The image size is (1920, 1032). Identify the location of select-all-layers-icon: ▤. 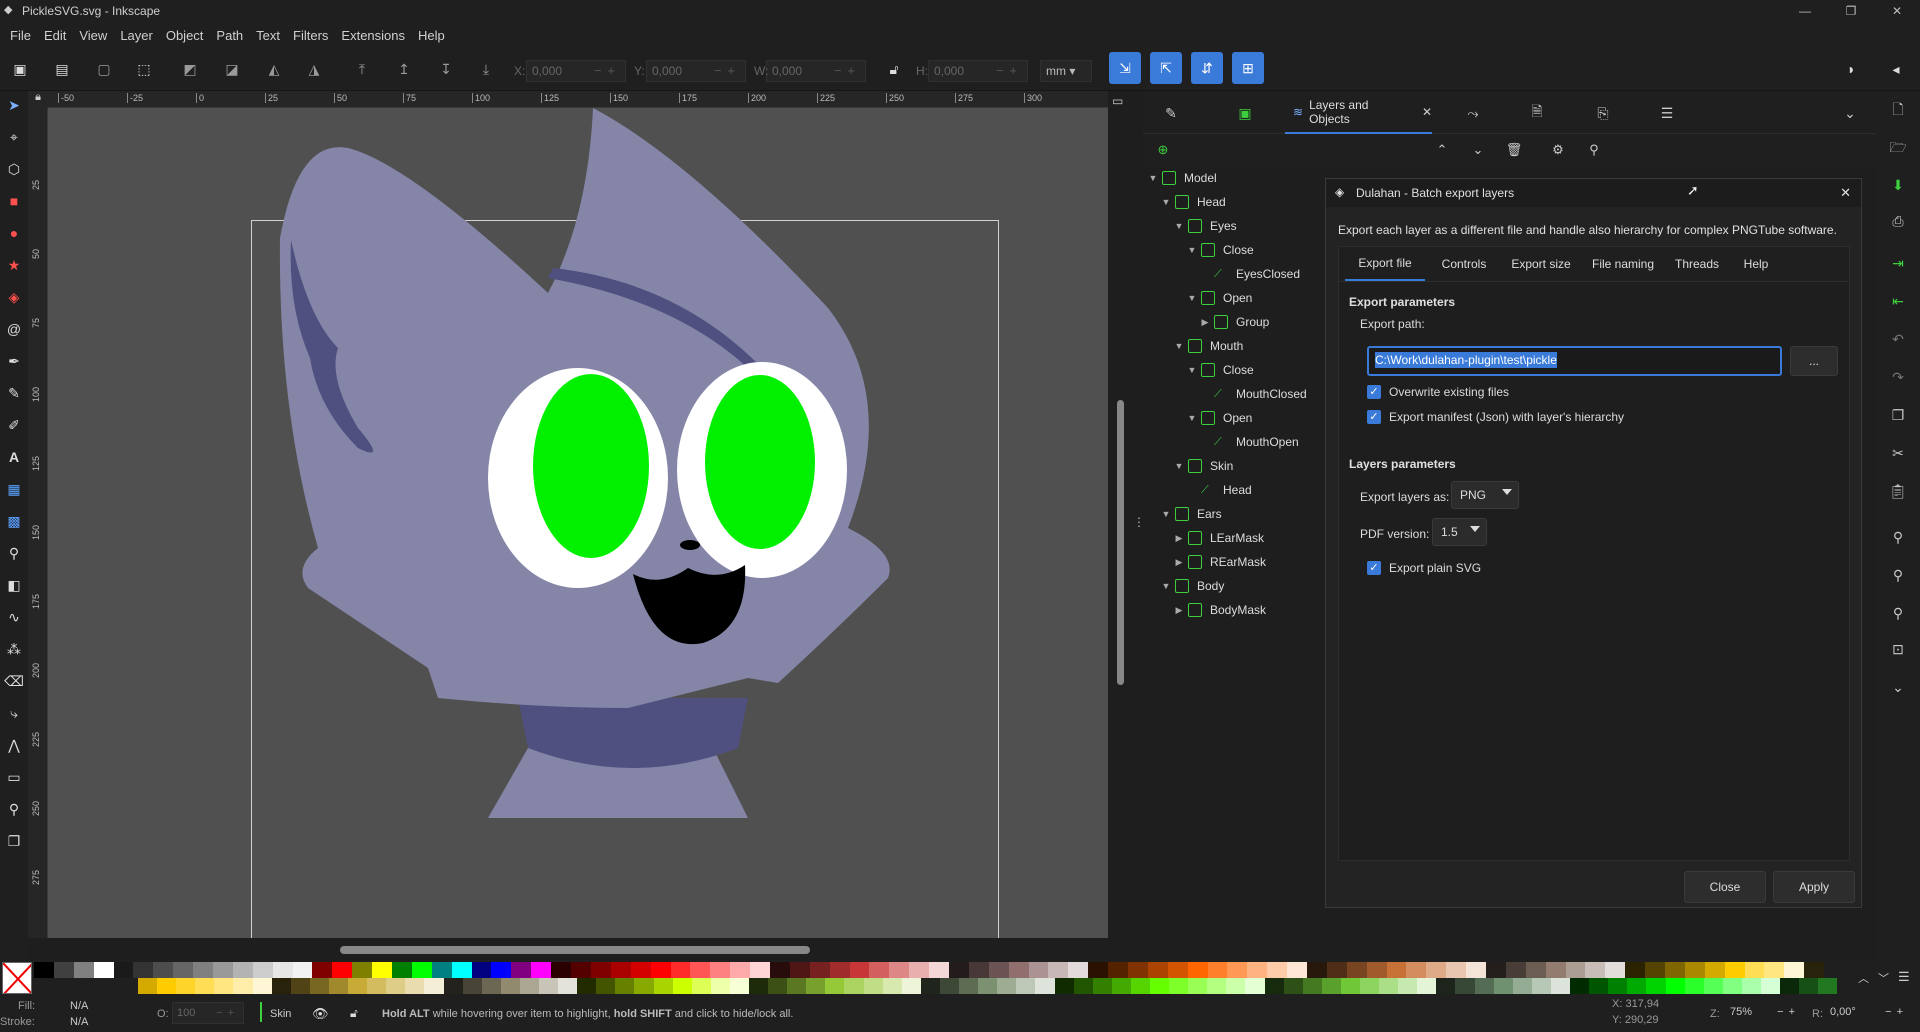
(62, 69).